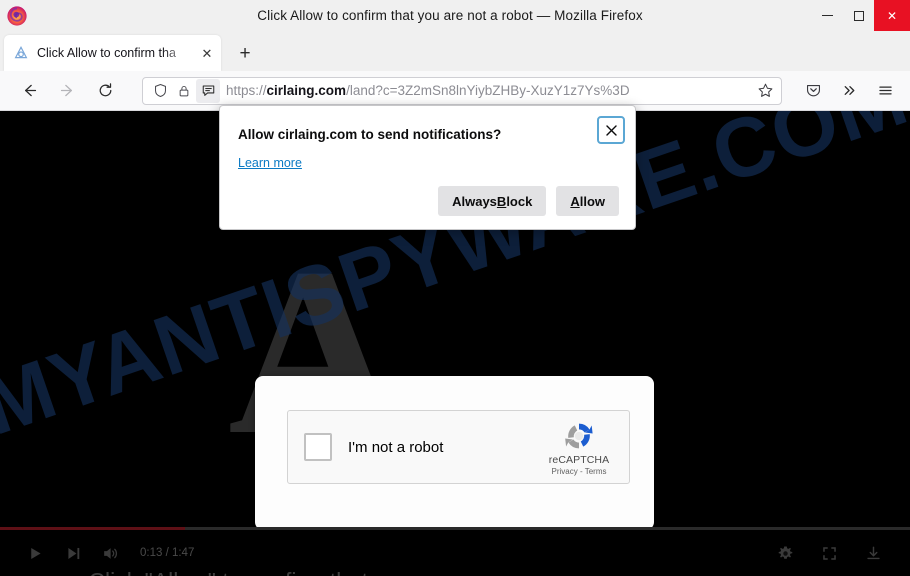  I want to click on url-domain: cirlaing.com, so click(306, 90).